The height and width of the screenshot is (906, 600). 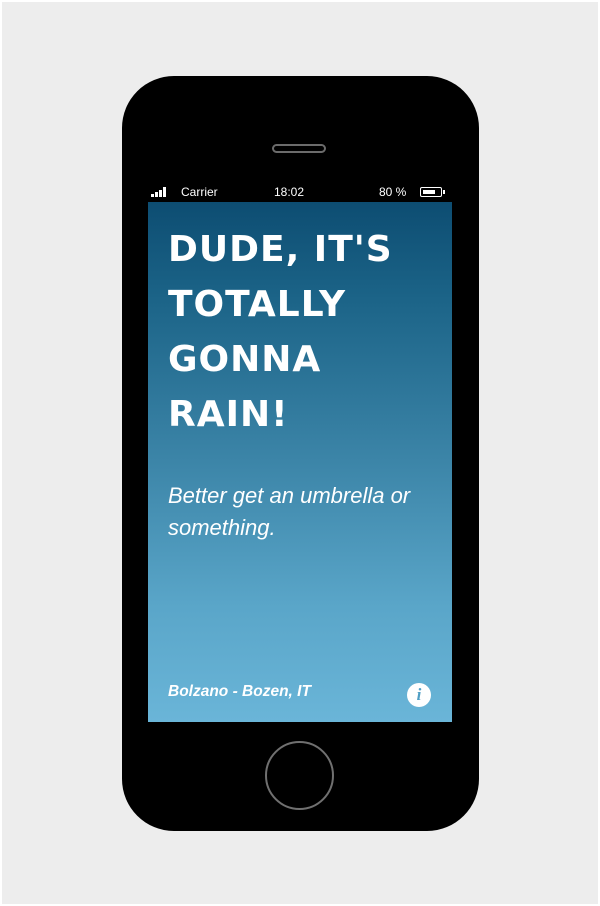 What do you see at coordinates (162, 192) in the screenshot?
I see `signal-bars-icon` at bounding box center [162, 192].